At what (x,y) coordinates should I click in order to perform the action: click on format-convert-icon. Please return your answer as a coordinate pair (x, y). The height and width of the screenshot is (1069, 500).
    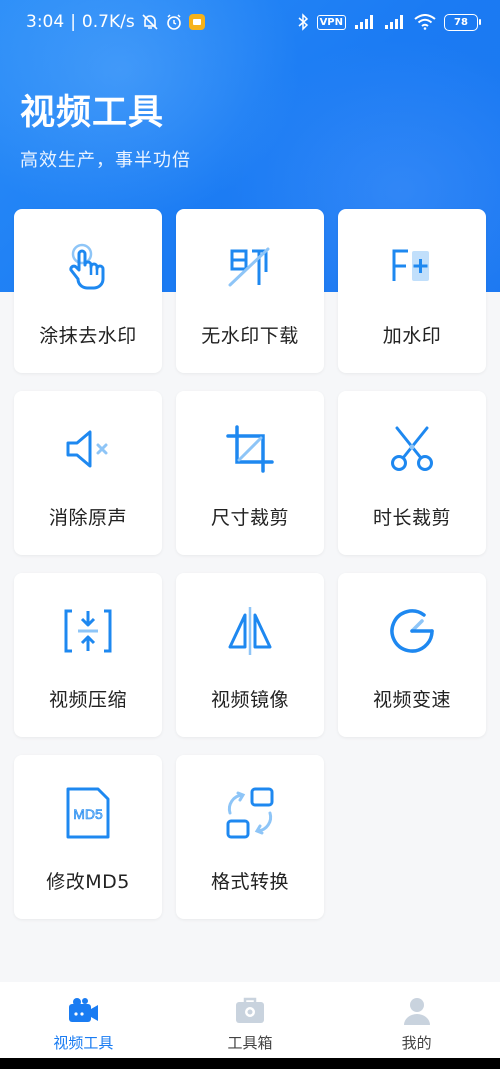
    Looking at the image, I should click on (250, 813).